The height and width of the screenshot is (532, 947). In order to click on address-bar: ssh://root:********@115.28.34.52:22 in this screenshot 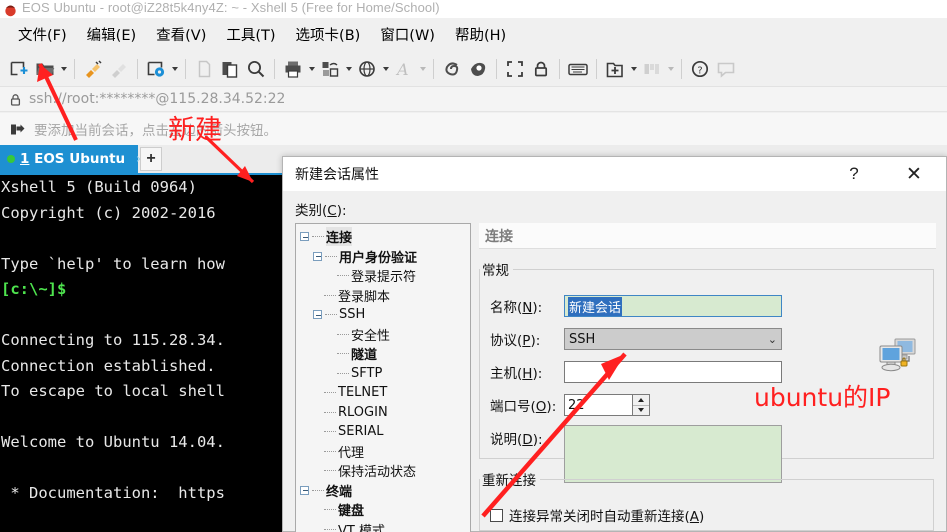, I will do `click(473, 99)`.